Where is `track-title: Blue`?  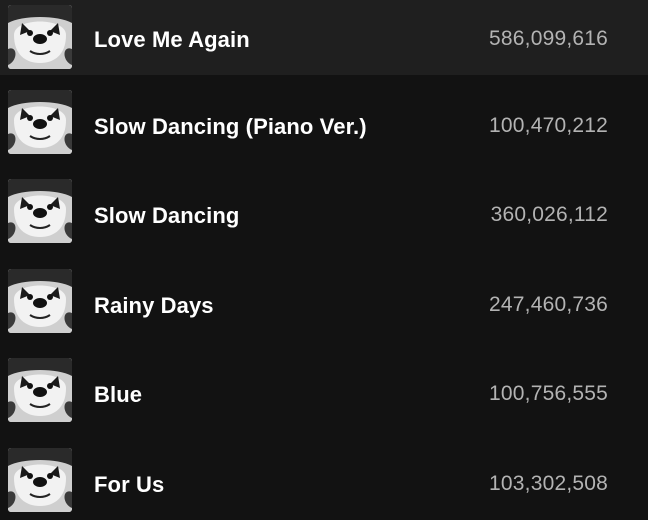
track-title: Blue is located at coordinates (118, 395).